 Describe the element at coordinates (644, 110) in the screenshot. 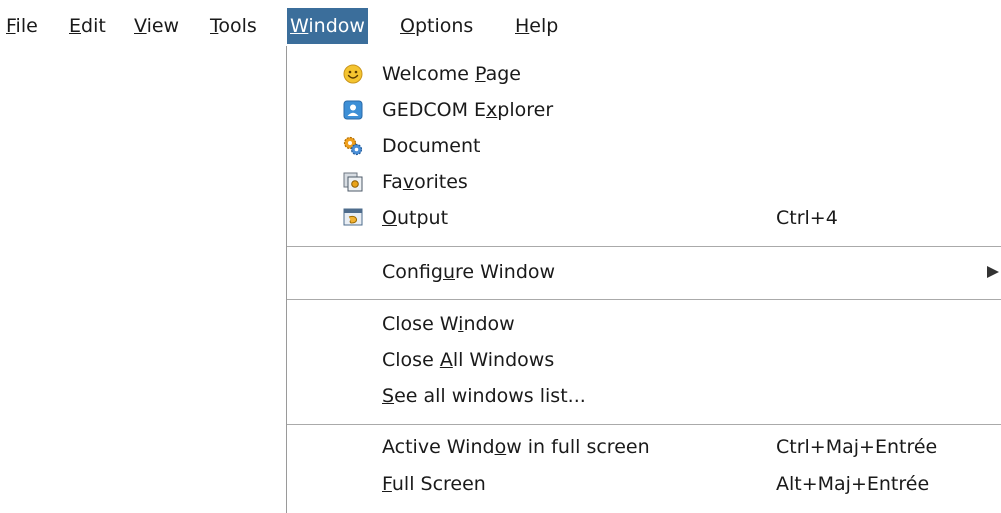

I see `menu-item-gedcom-explorer: GEDCOM Explorer` at that location.